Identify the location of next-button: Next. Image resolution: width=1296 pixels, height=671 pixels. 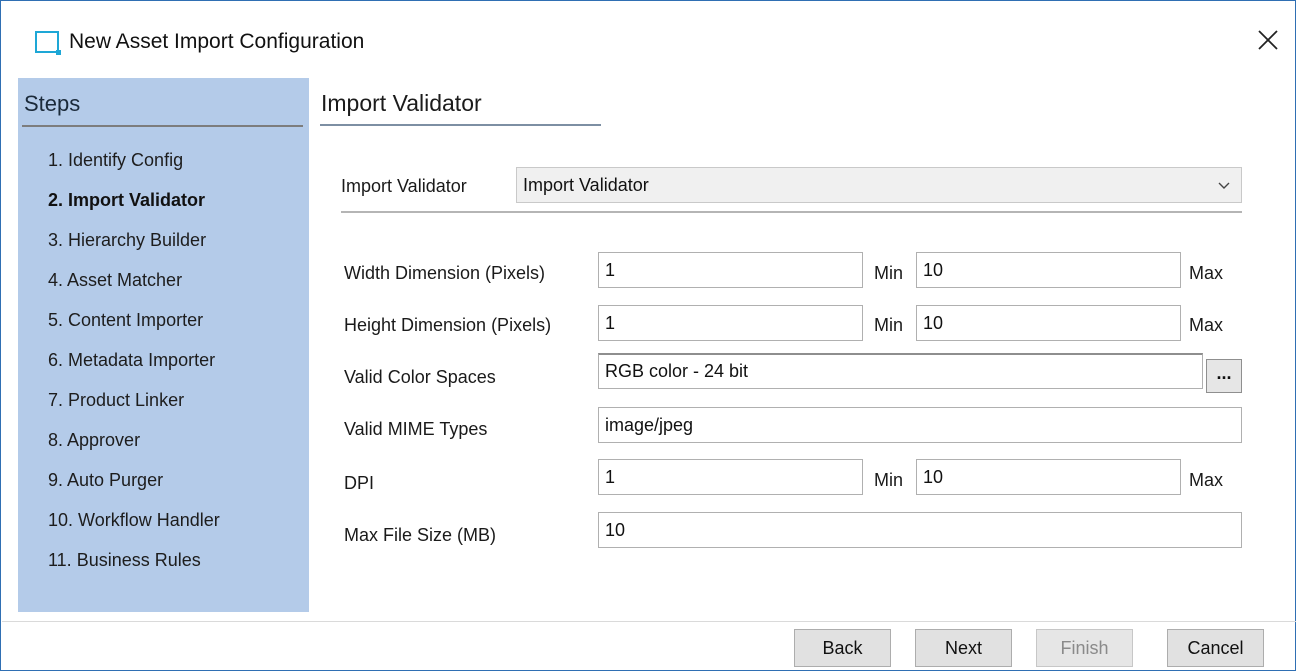
(963, 648).